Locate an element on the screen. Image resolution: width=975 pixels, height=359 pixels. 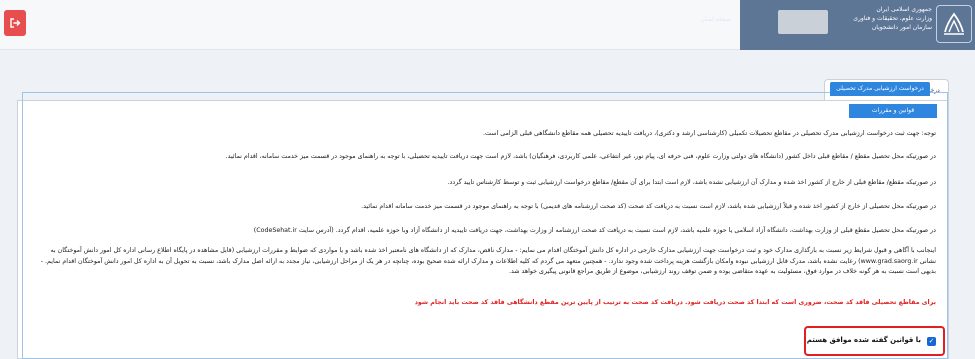
logout-button is located at coordinates (15, 23).